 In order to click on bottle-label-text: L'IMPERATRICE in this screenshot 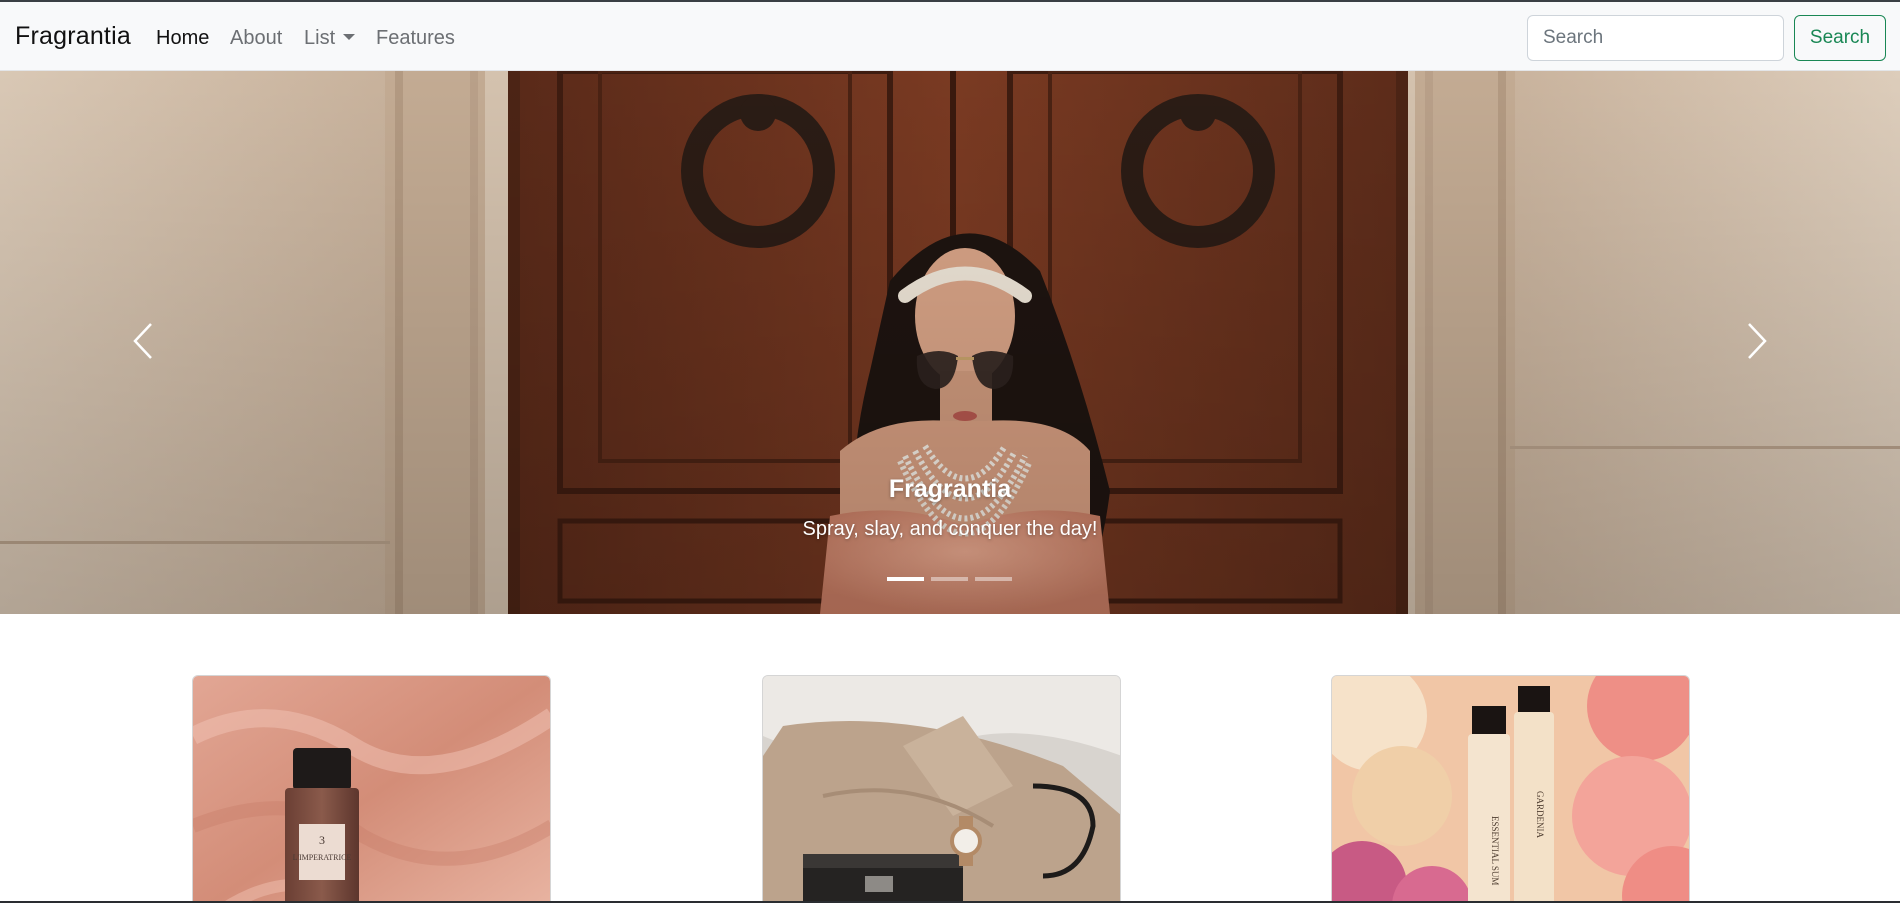, I will do `click(322, 857)`.